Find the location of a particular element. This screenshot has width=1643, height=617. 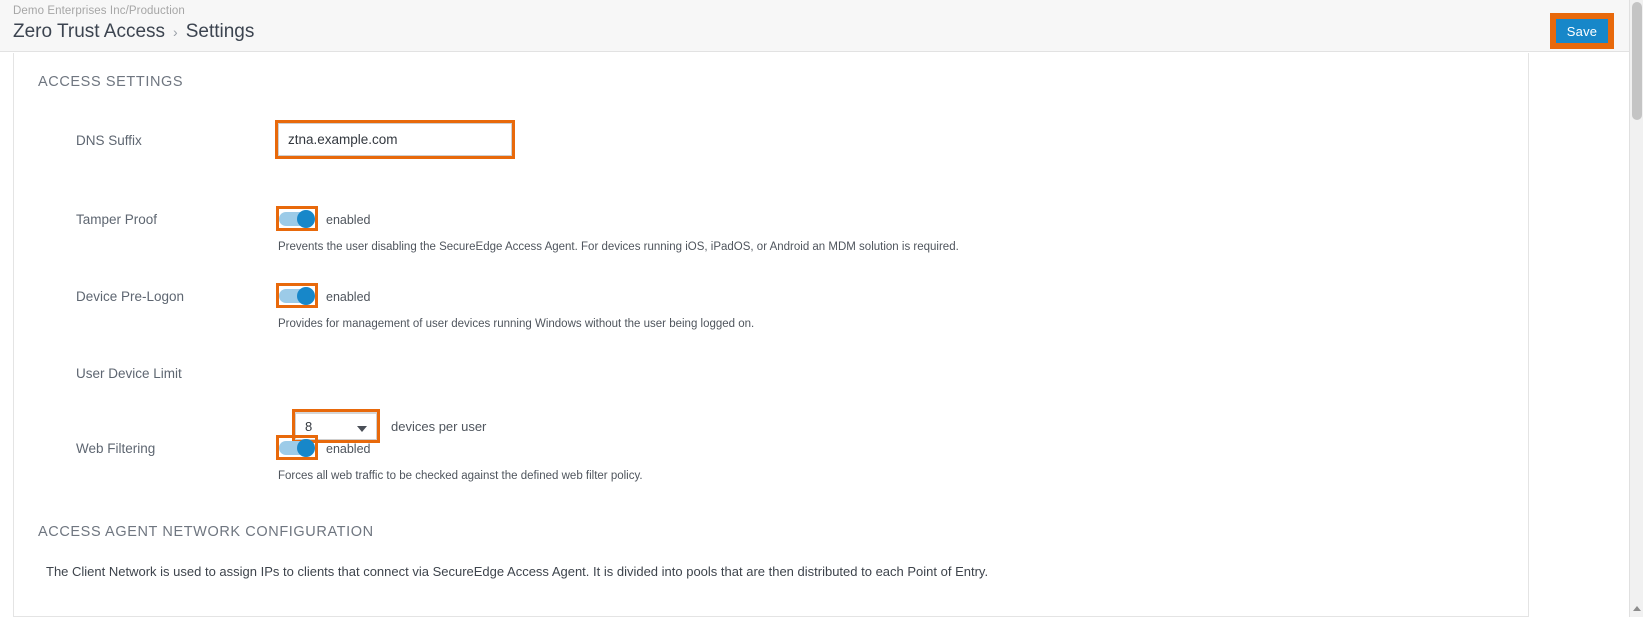

scroll-up-arrow-icon is located at coordinates (1637, 608).